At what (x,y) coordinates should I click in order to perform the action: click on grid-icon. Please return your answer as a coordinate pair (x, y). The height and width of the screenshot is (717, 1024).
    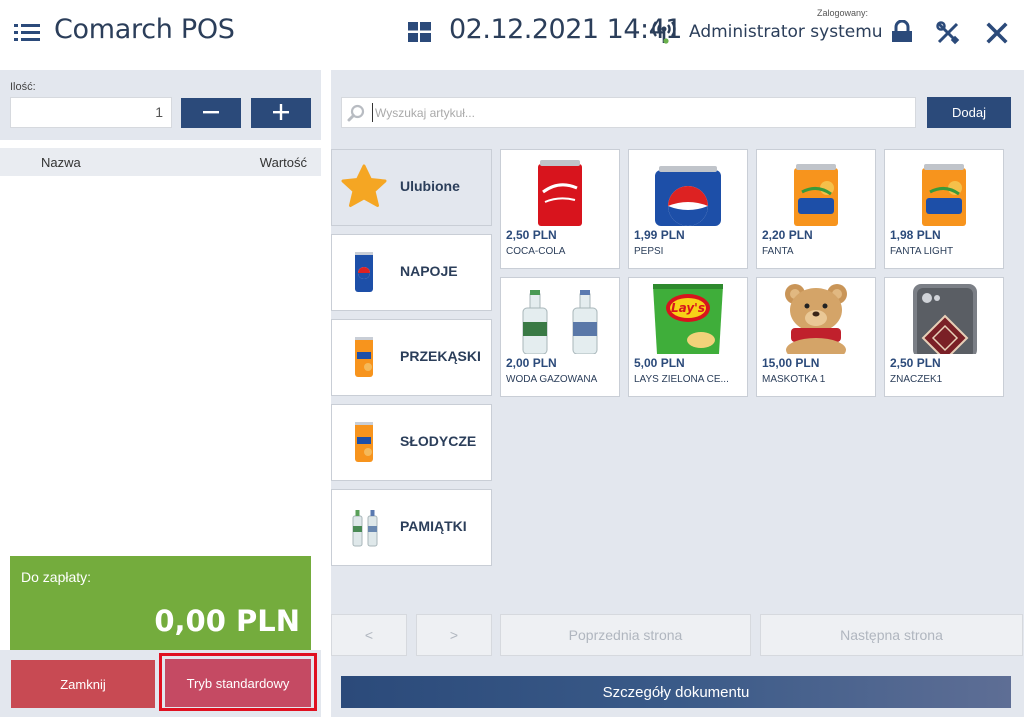
    Looking at the image, I should click on (419, 32).